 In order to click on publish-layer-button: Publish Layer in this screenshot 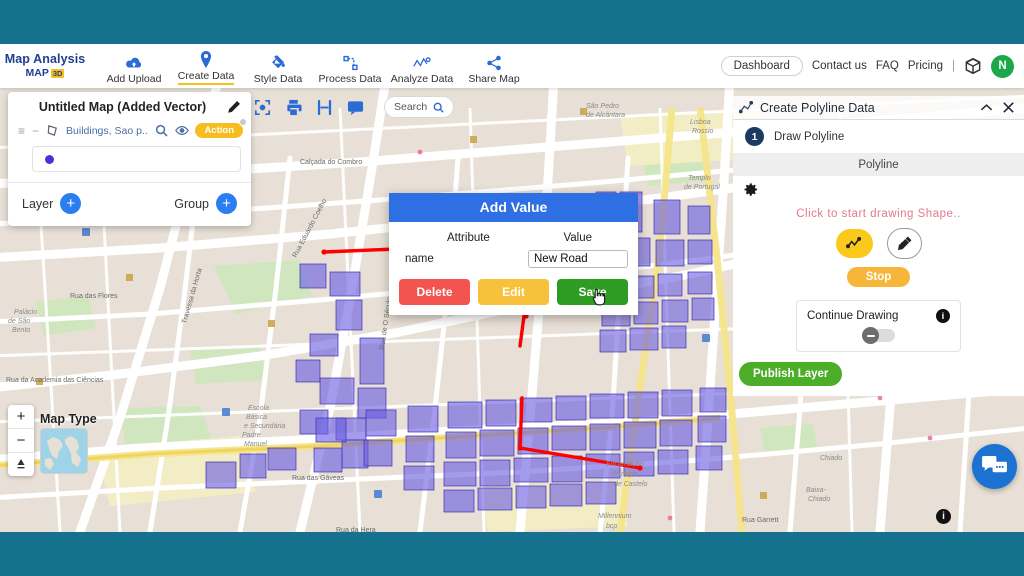, I will do `click(791, 374)`.